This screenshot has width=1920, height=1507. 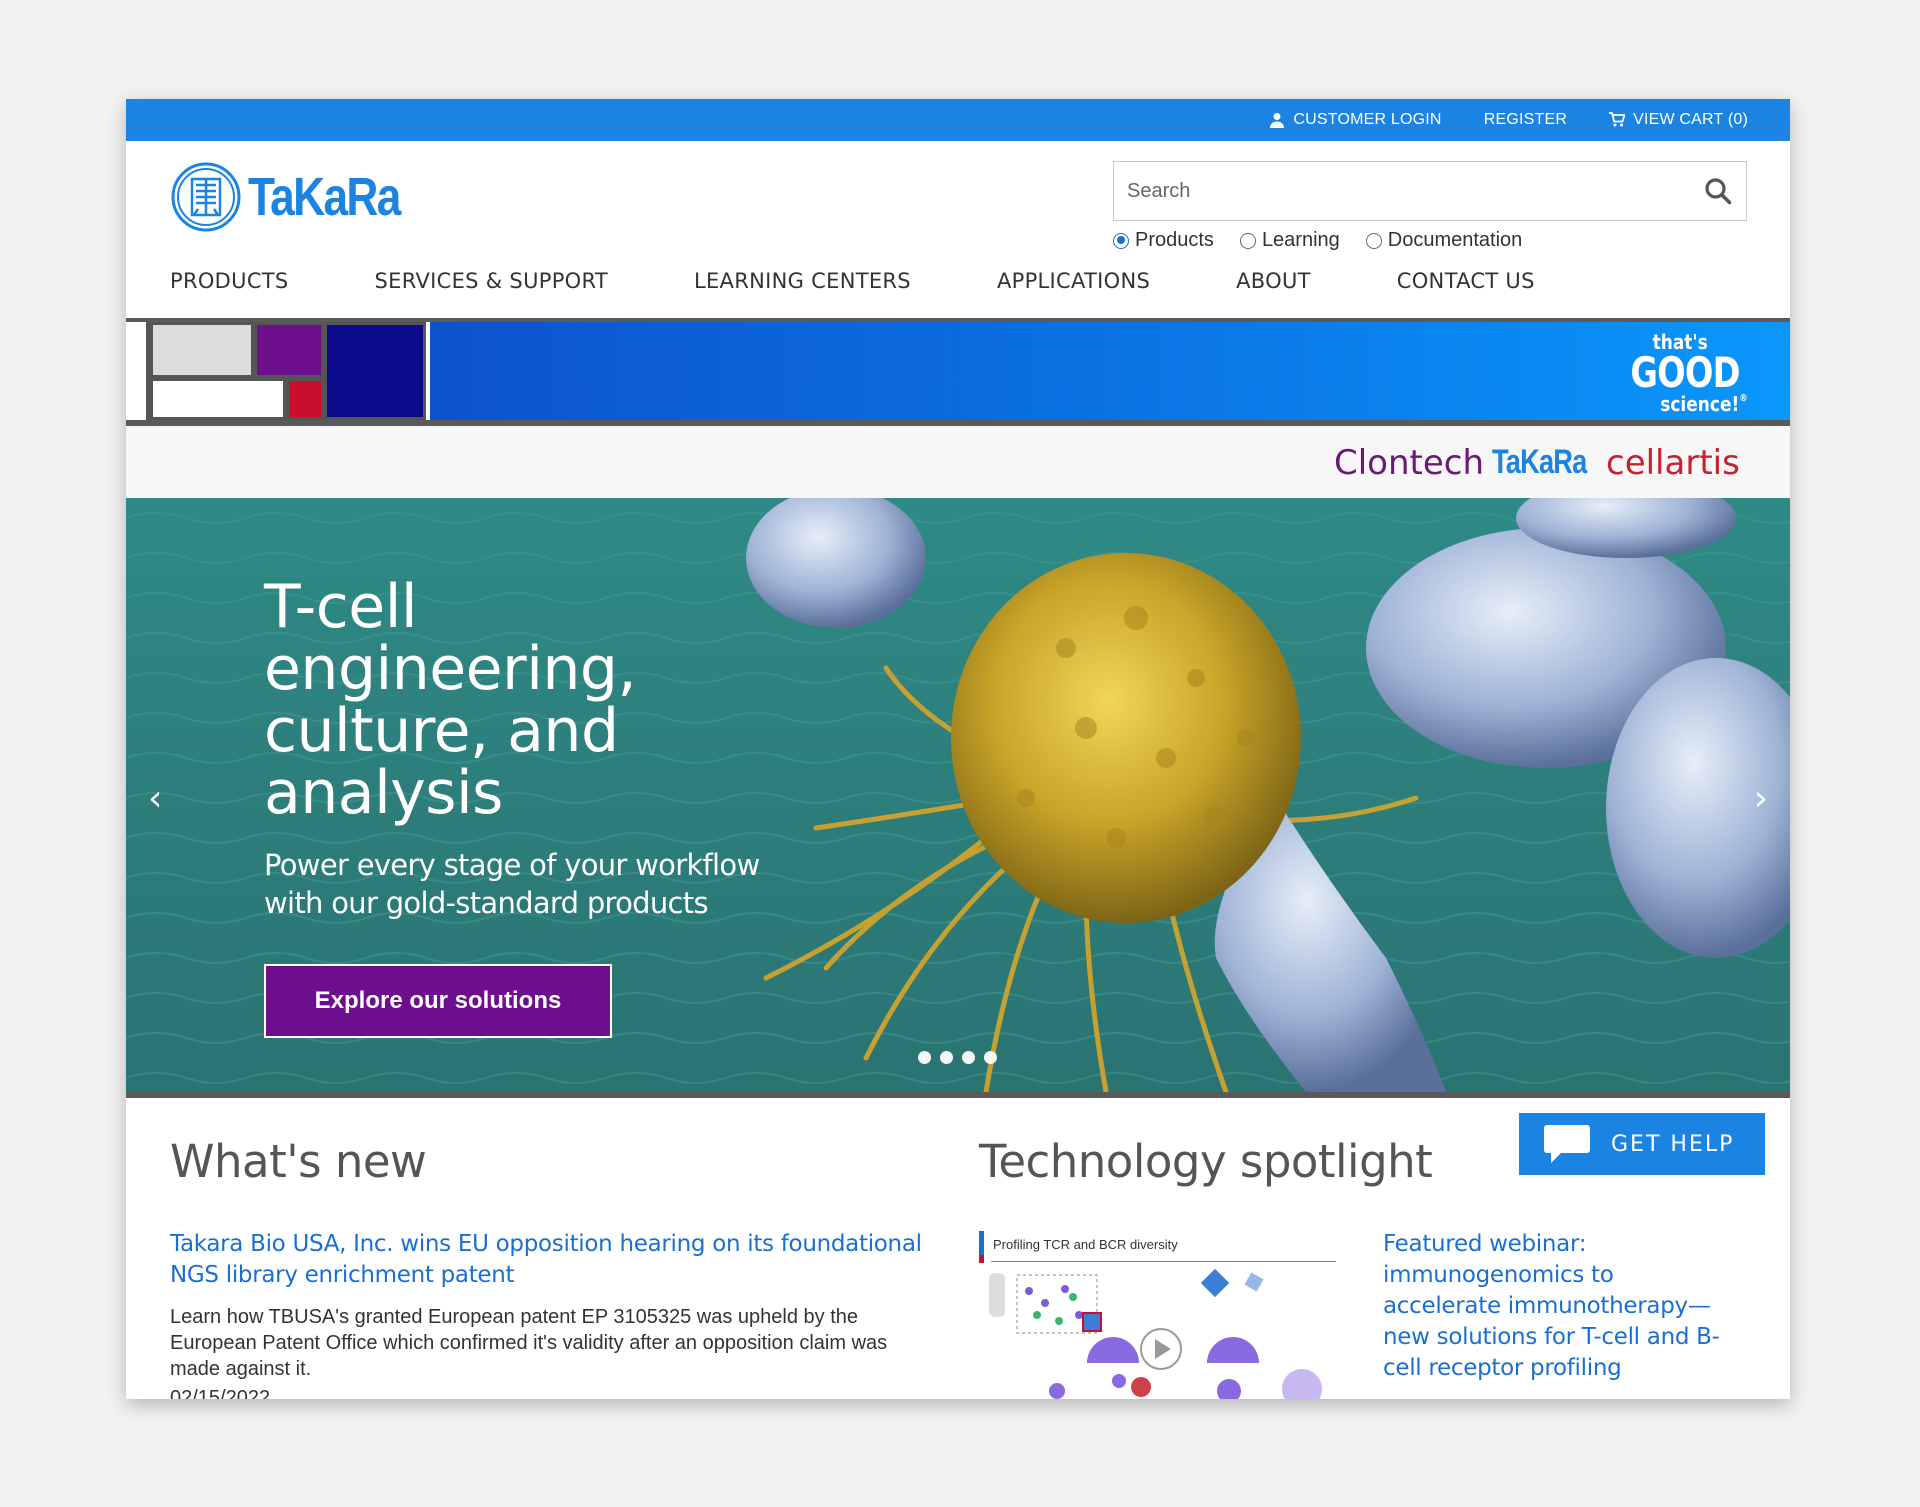 I want to click on carousel-prev-arrow-icon: ‹, so click(x=155, y=798).